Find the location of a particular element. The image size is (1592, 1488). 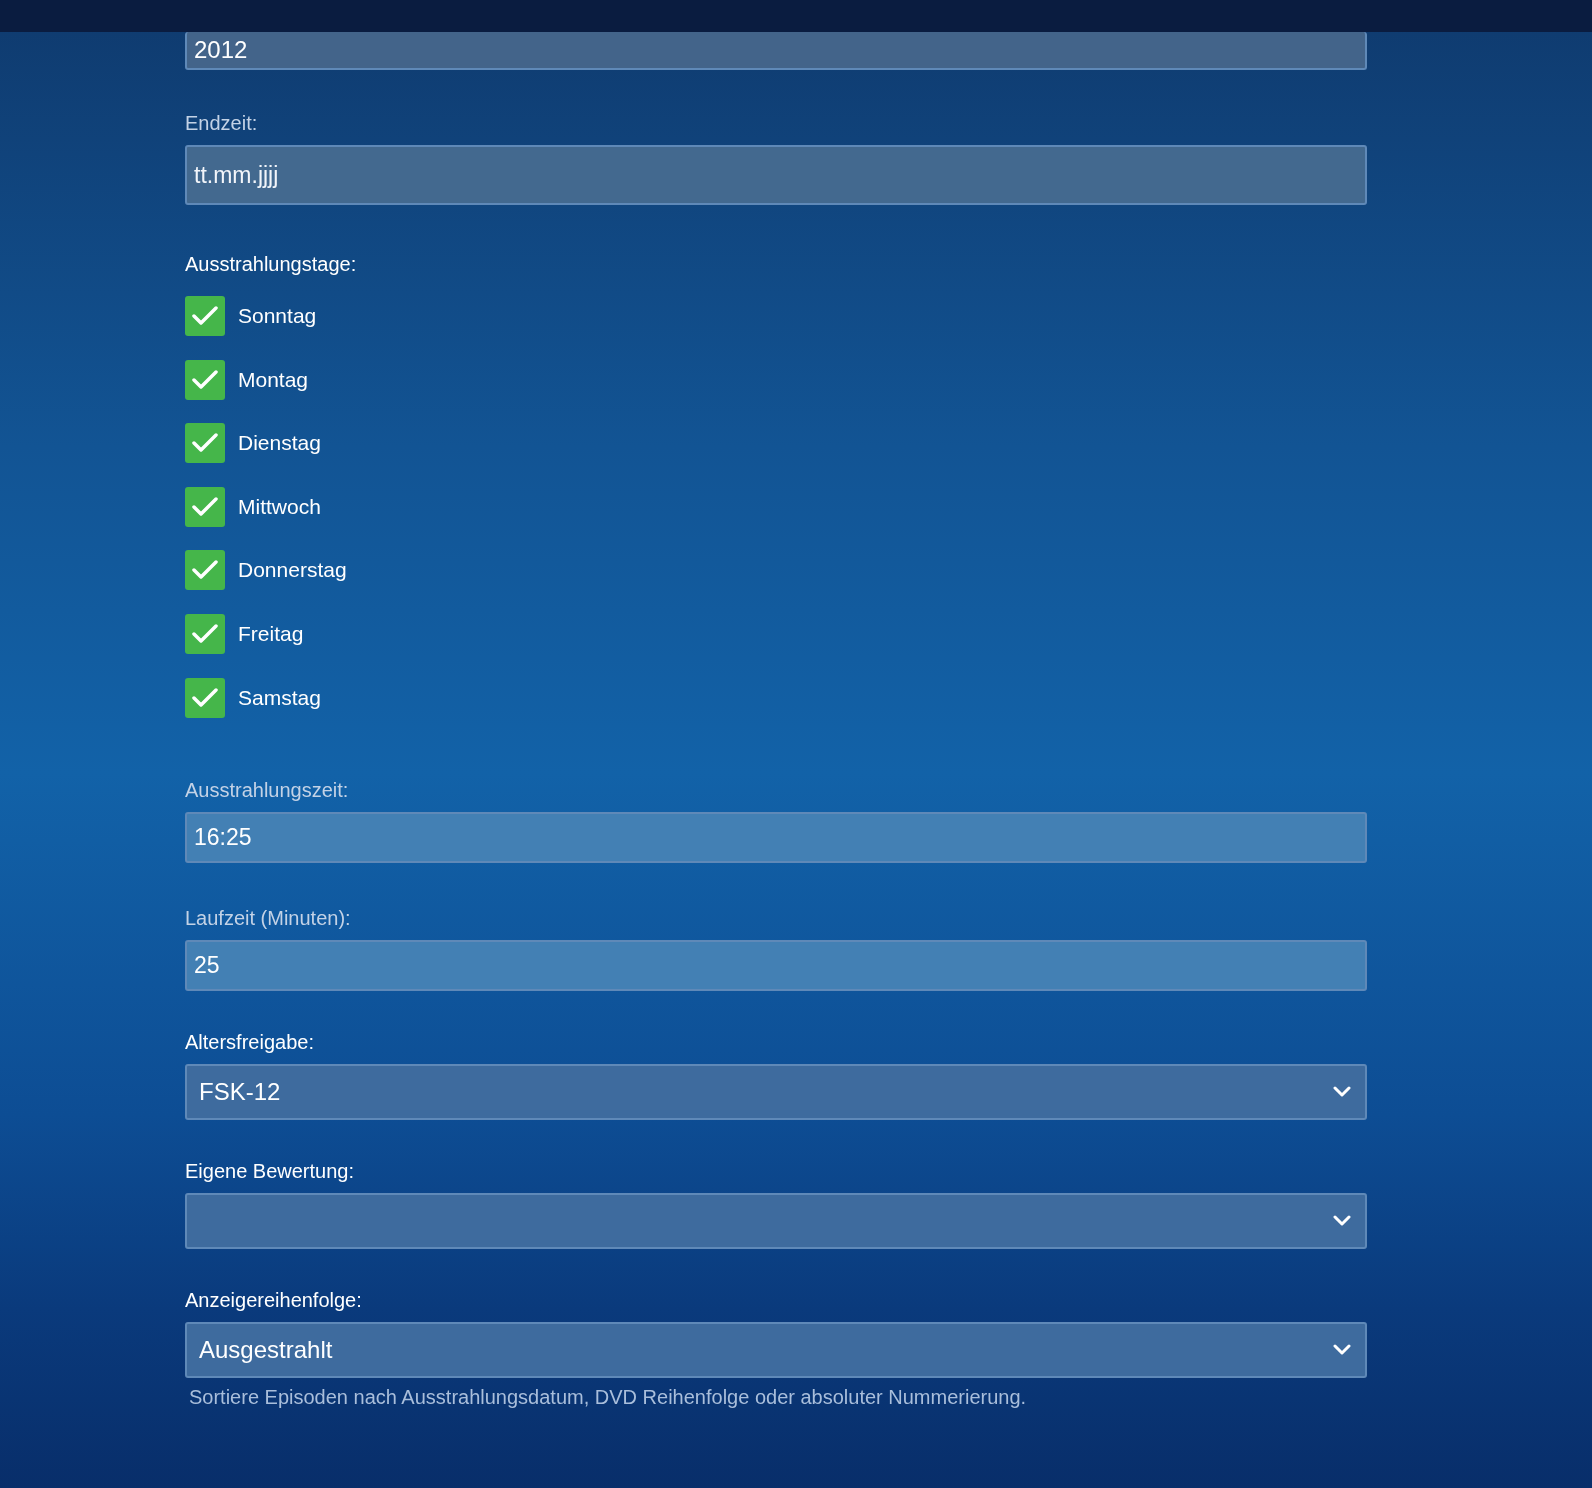

field-label: Endzeit: is located at coordinates (222, 123).